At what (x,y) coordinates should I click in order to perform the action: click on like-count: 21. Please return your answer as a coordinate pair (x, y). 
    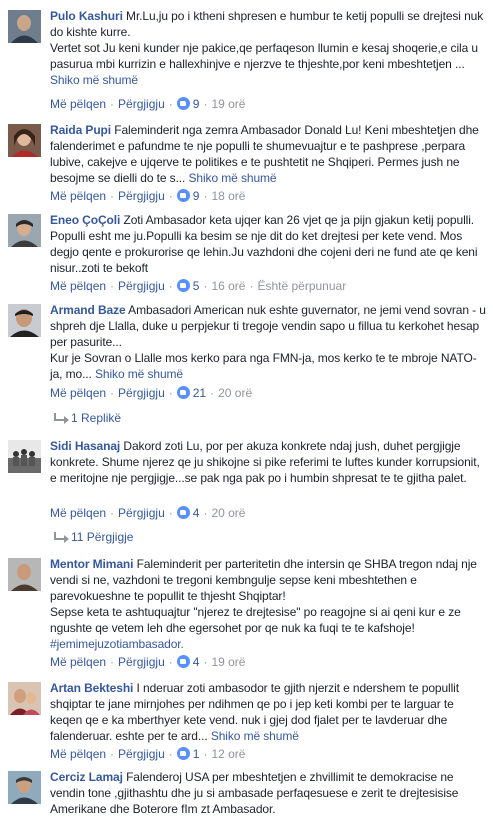
    Looking at the image, I should click on (199, 393).